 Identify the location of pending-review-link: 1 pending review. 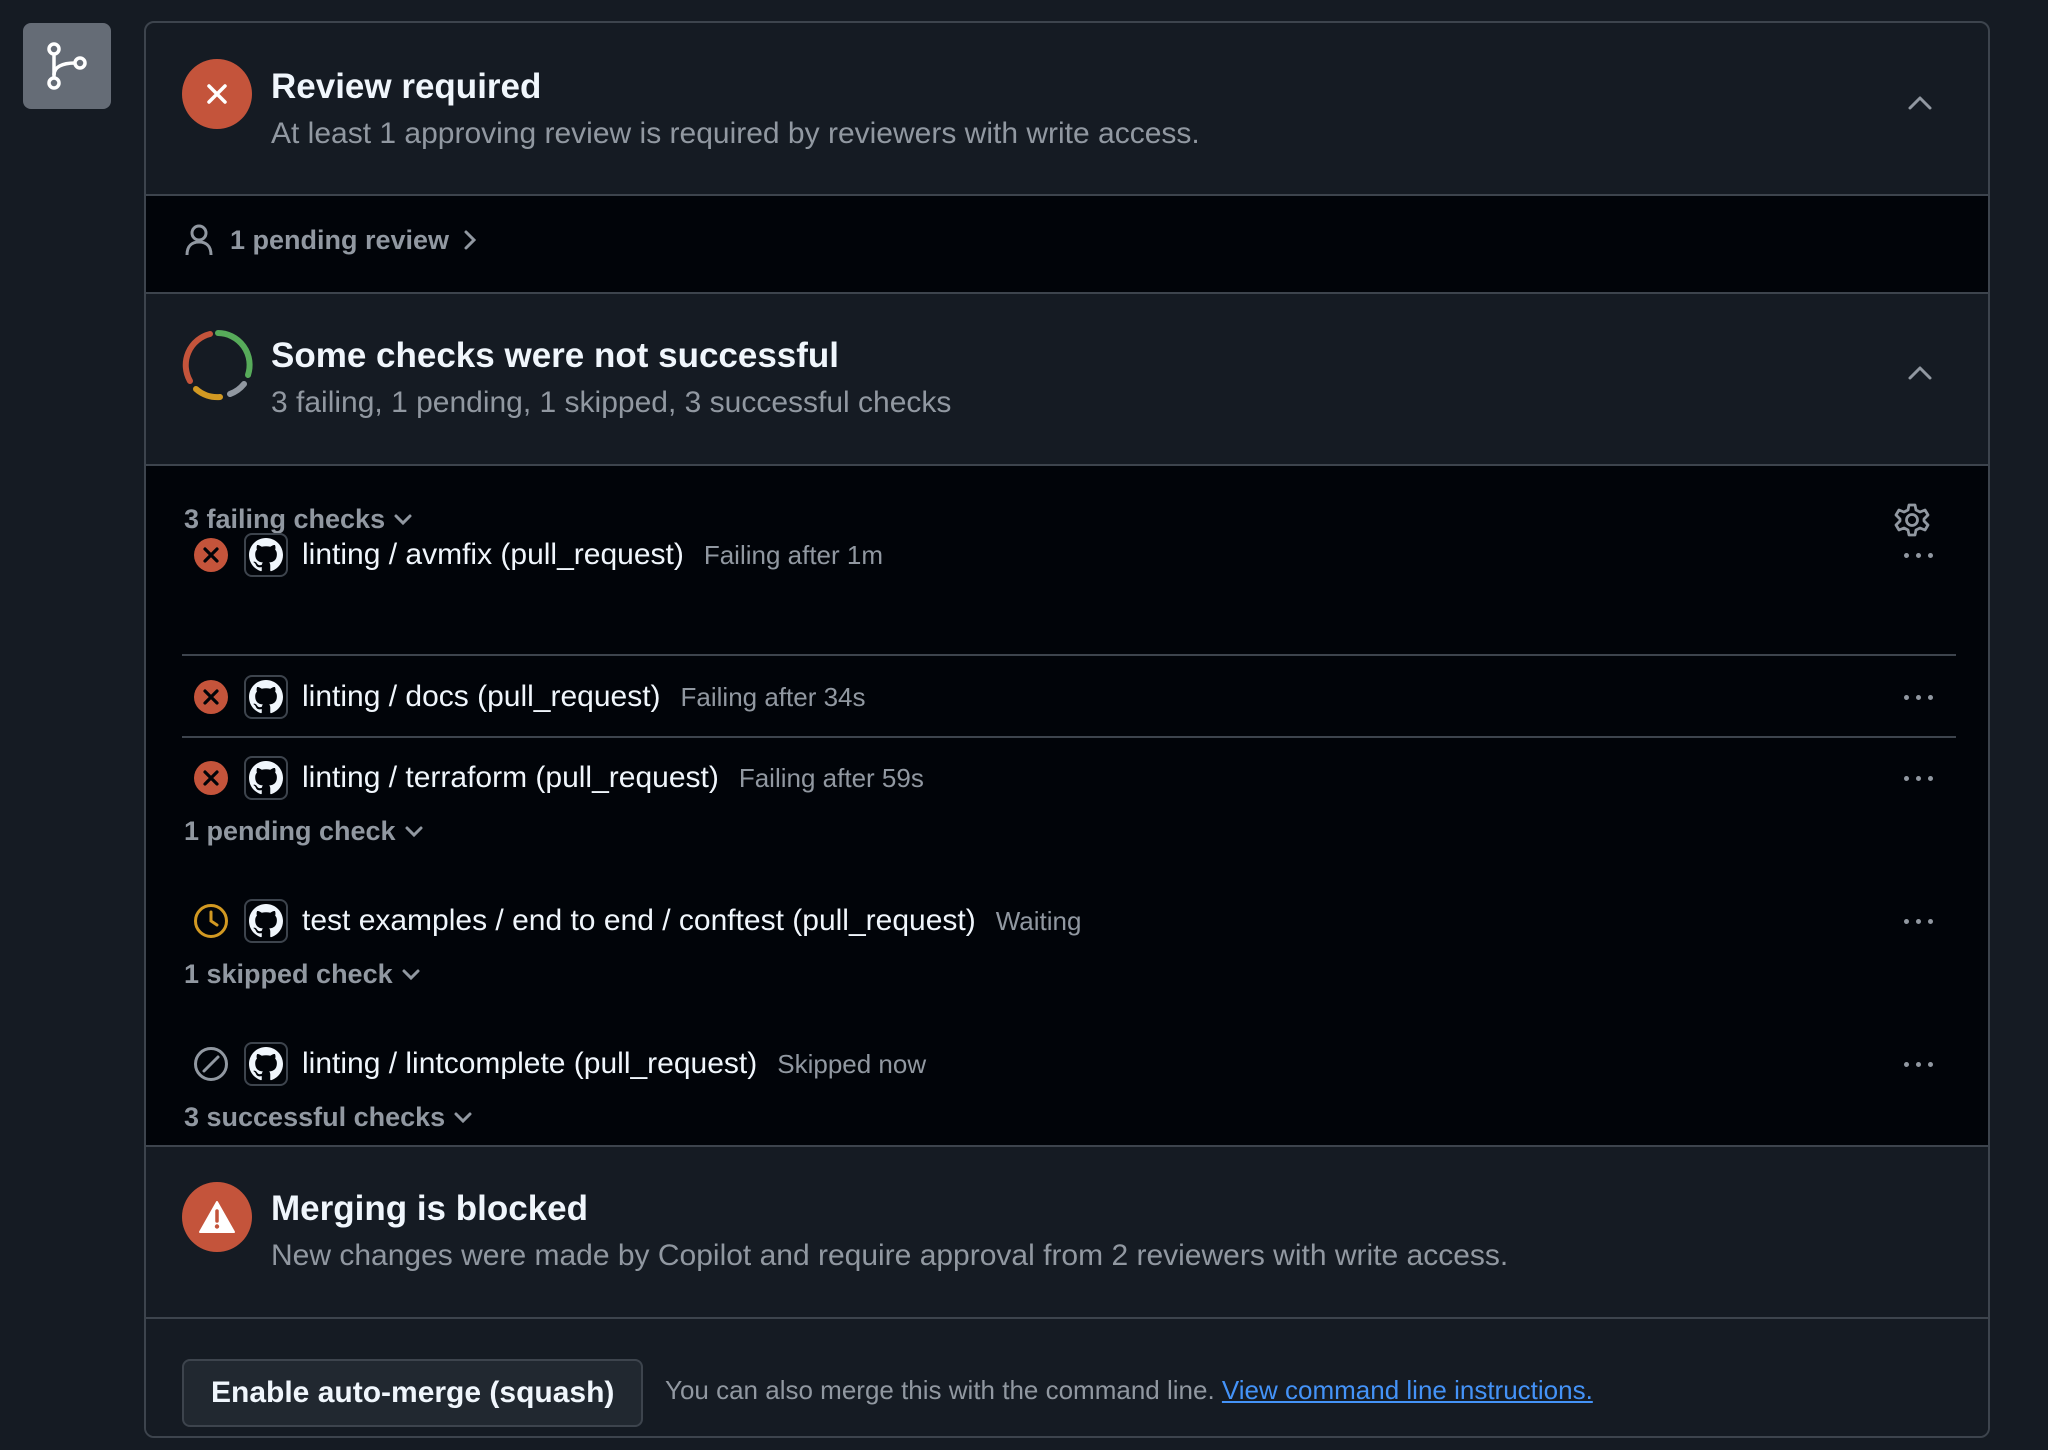
(330, 240).